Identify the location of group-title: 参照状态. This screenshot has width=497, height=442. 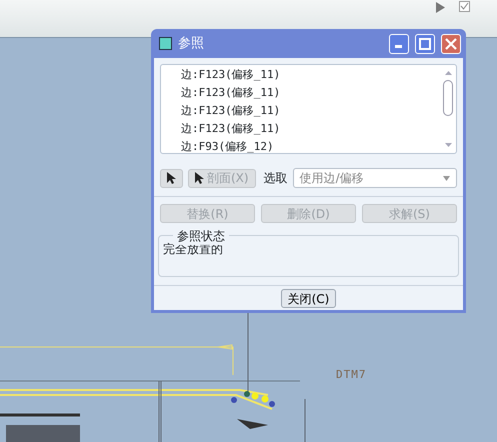
(201, 236).